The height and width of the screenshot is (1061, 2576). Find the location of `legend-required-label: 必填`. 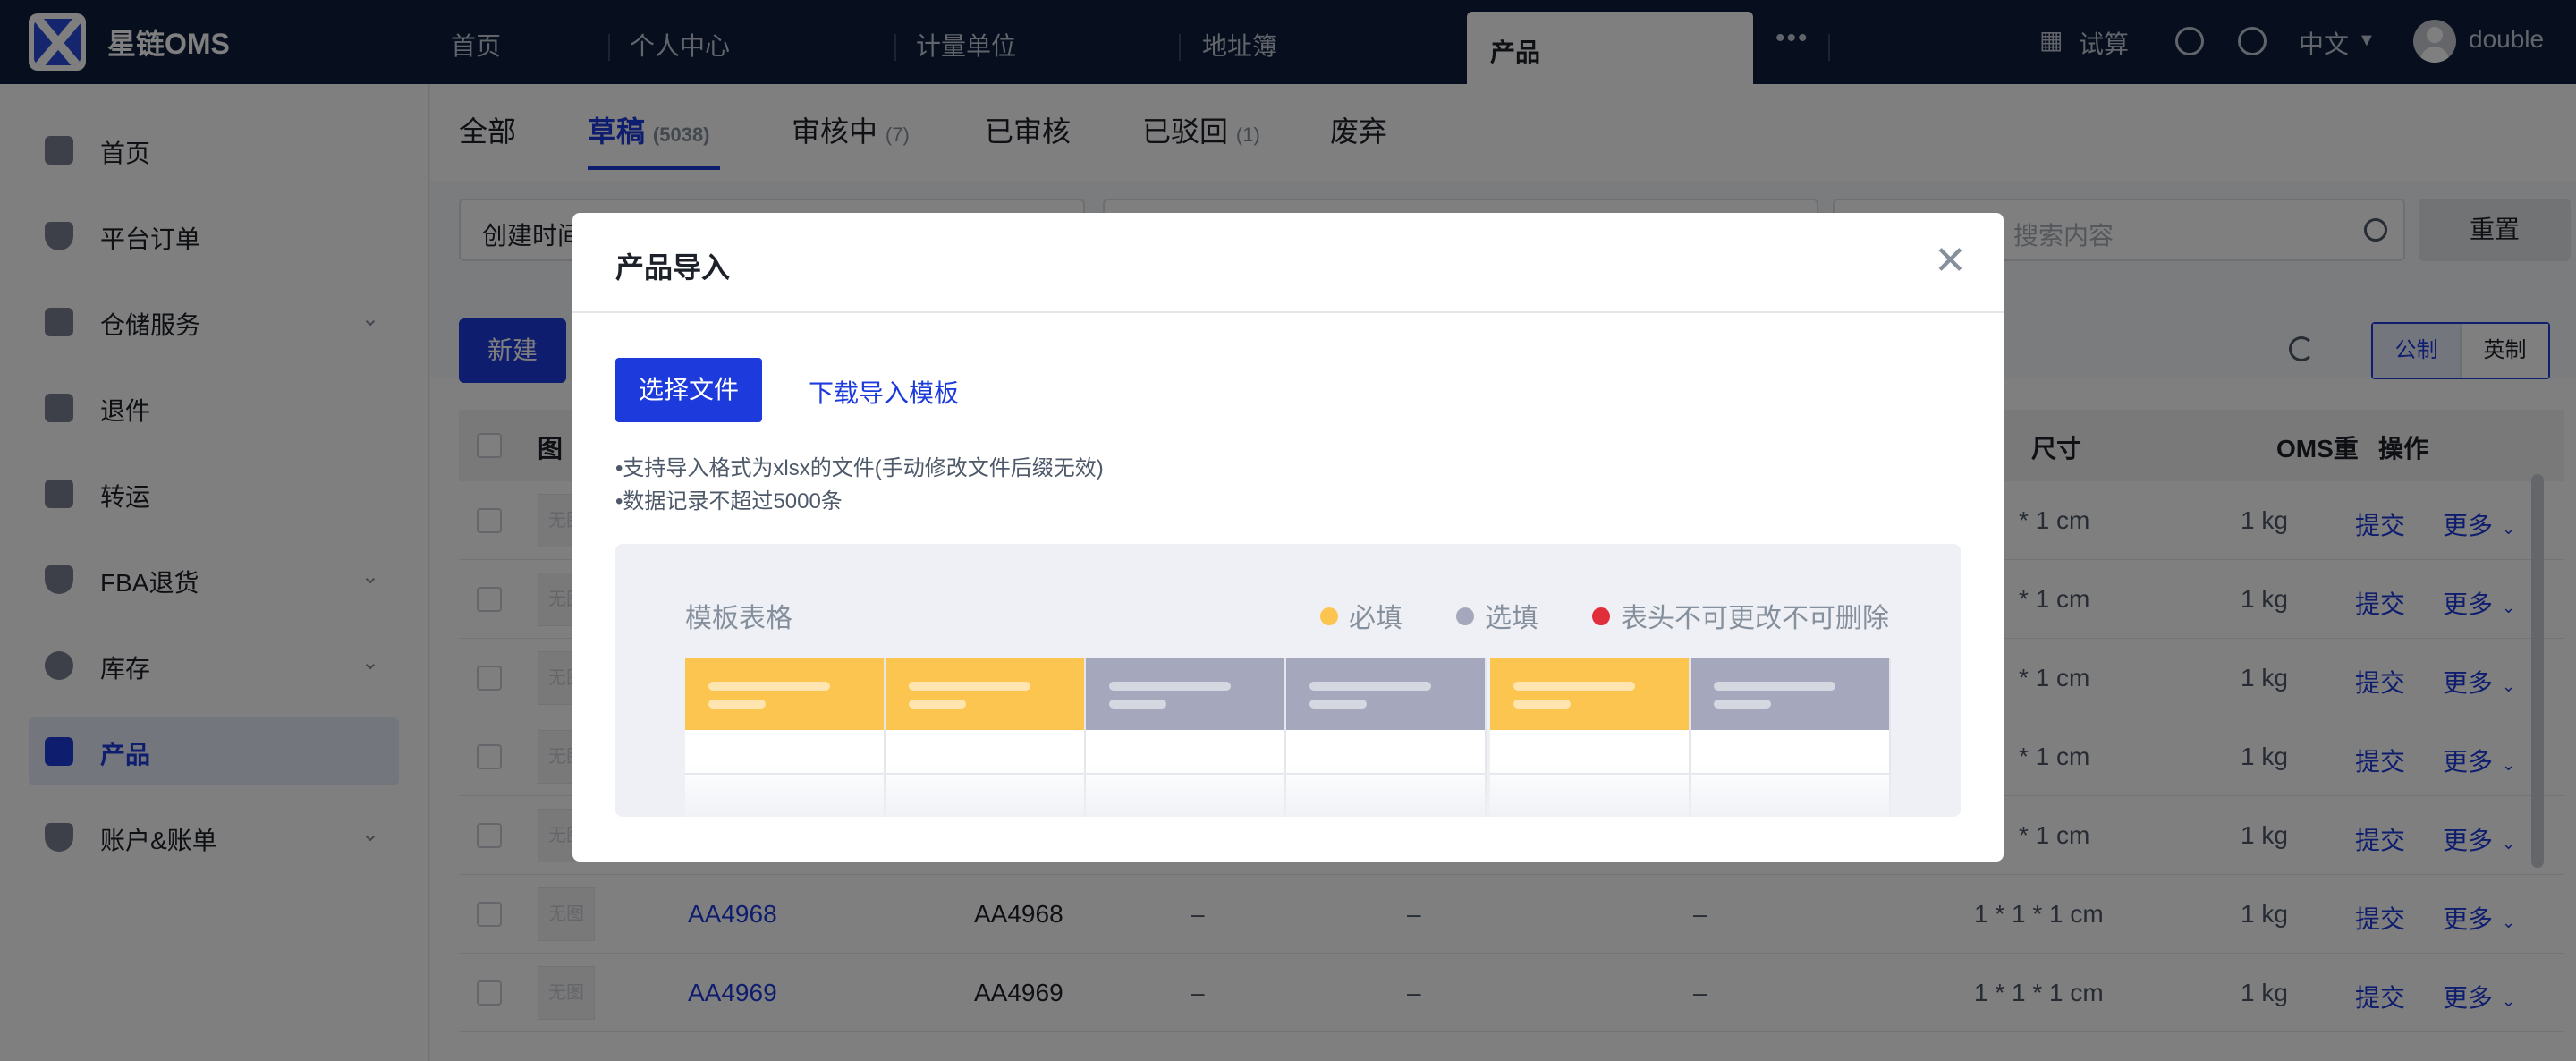

legend-required-label: 必填 is located at coordinates (1375, 618).